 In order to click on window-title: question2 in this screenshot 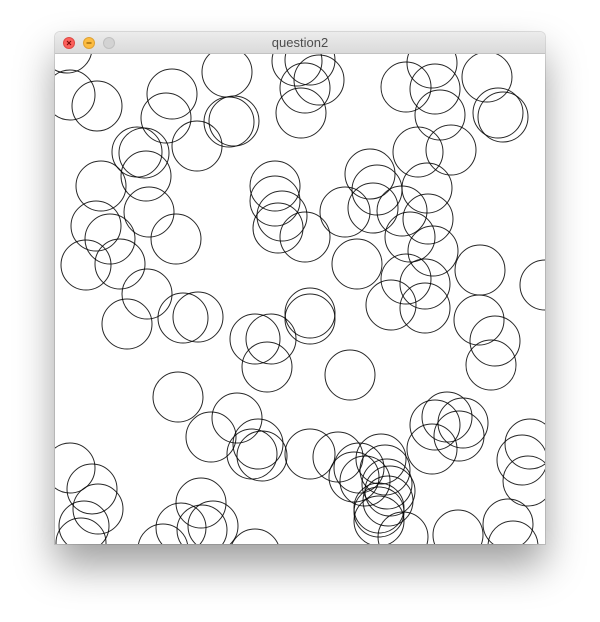, I will do `click(300, 42)`.